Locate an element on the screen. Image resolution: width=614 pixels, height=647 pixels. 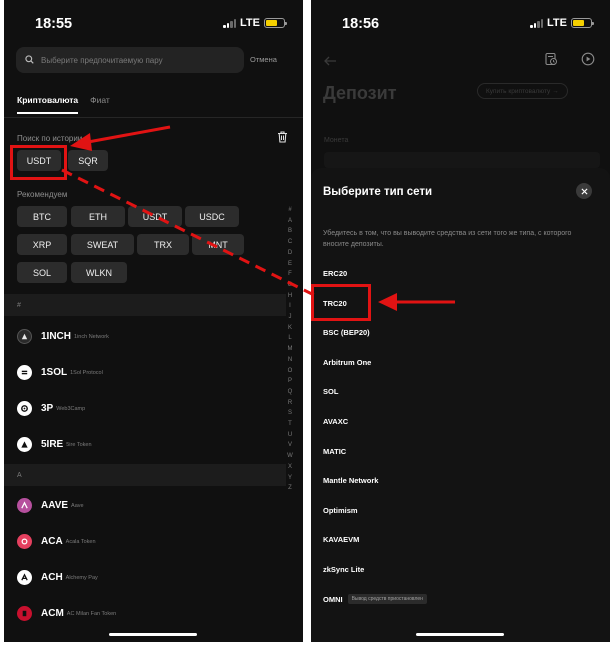
coin-name: Aave is located at coordinates (77, 505).